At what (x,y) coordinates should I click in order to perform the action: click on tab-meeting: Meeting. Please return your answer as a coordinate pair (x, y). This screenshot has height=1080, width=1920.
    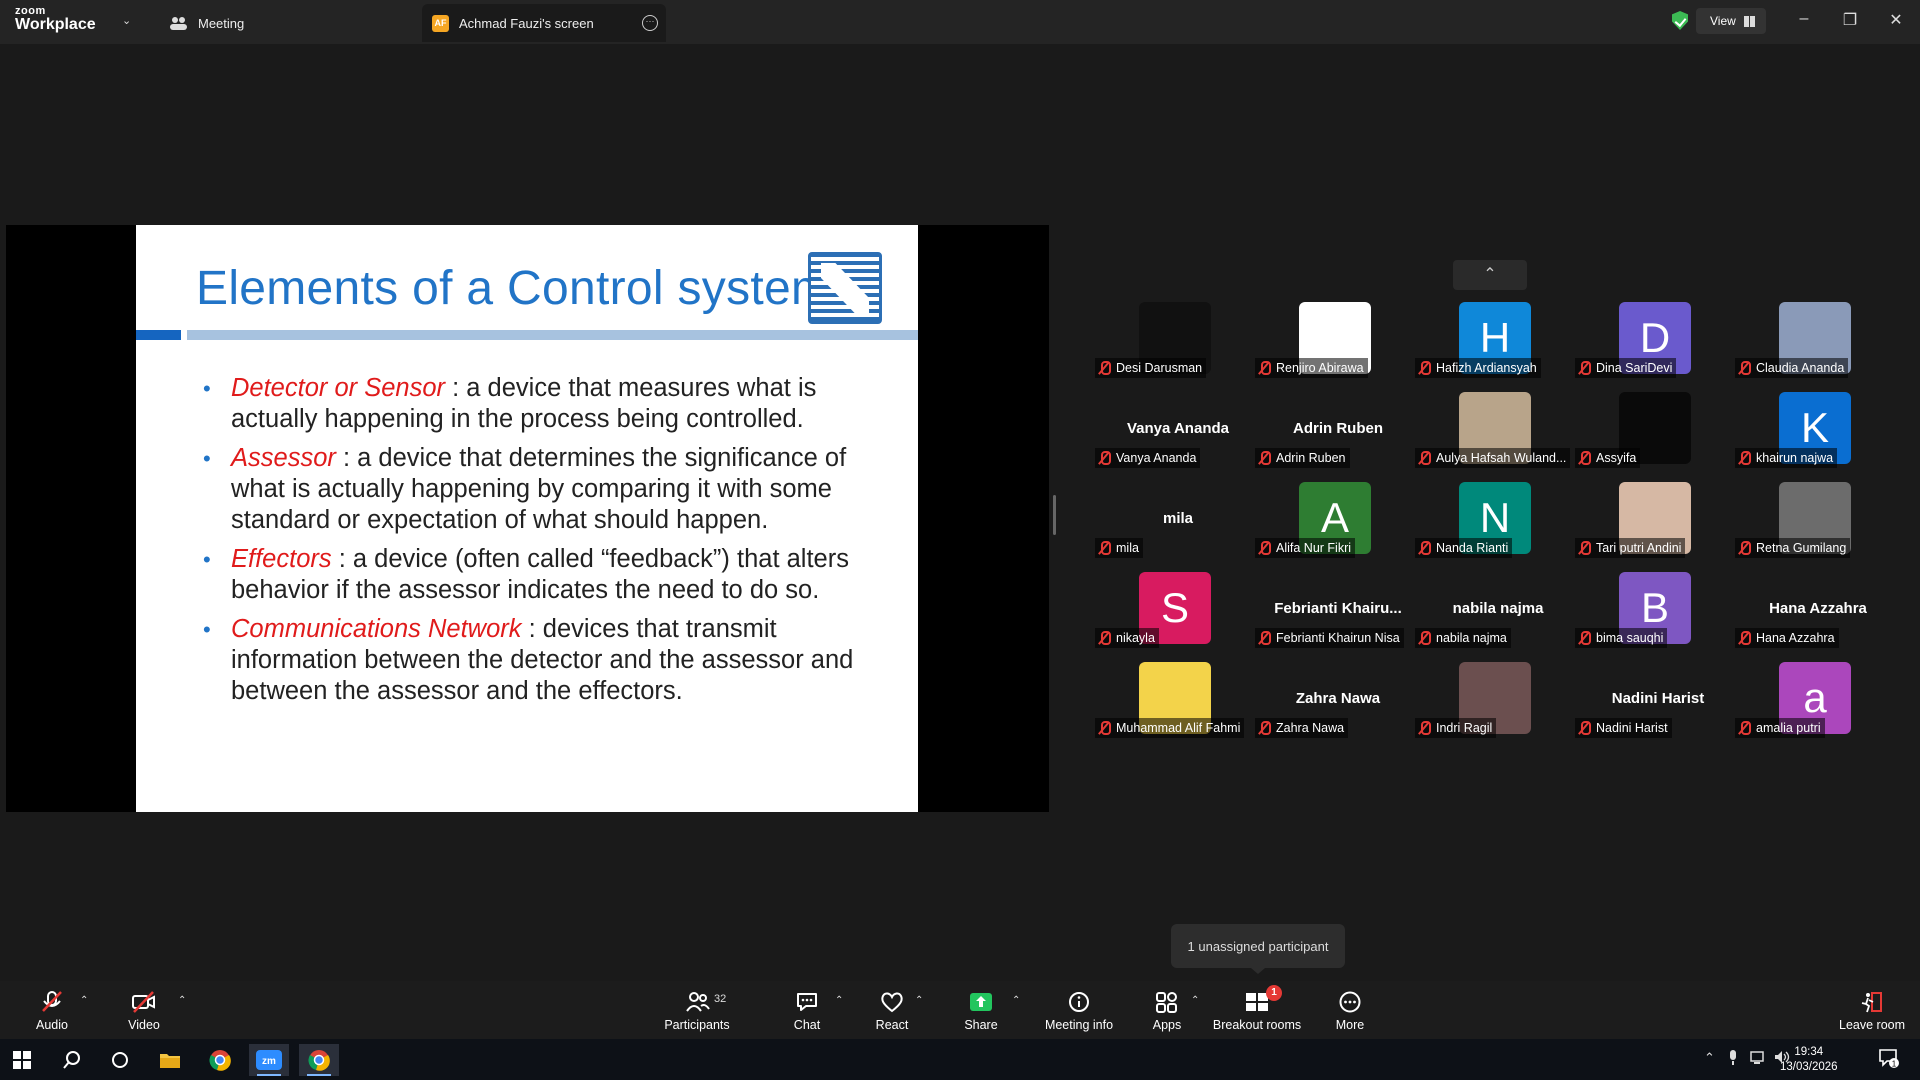
    Looking at the image, I should click on (207, 23).